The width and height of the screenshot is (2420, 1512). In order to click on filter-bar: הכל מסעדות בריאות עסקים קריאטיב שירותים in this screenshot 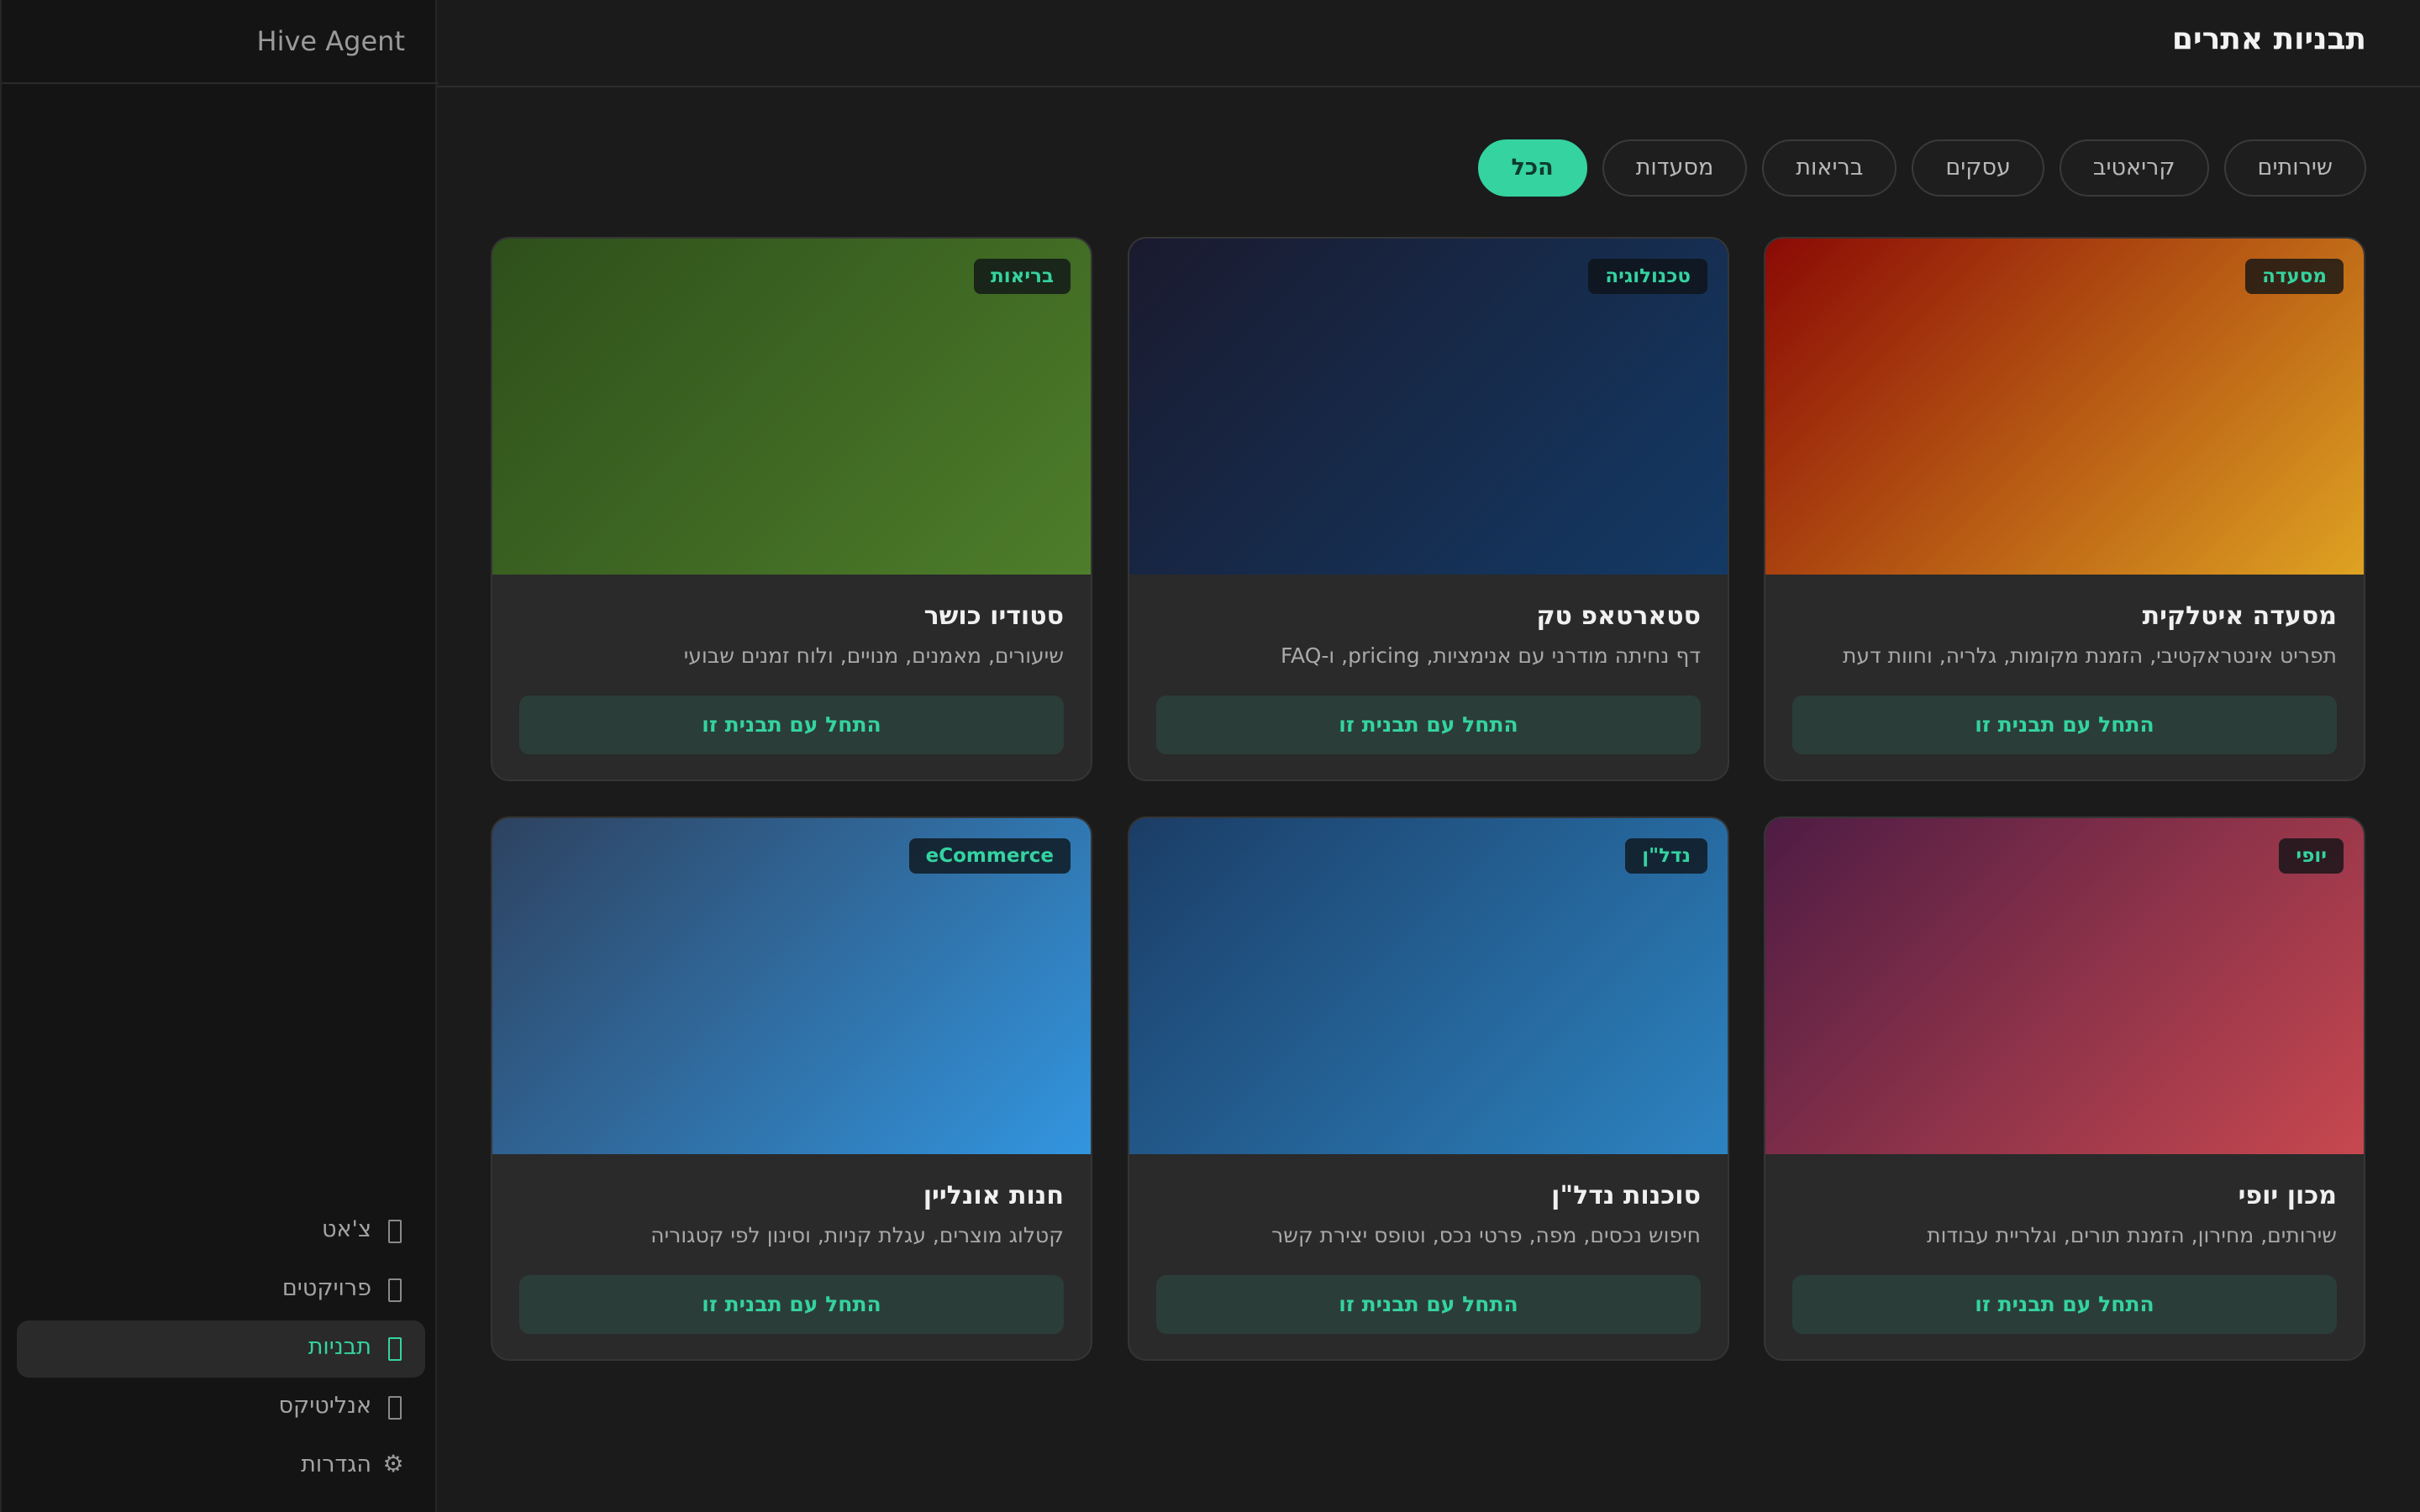, I will do `click(1922, 168)`.